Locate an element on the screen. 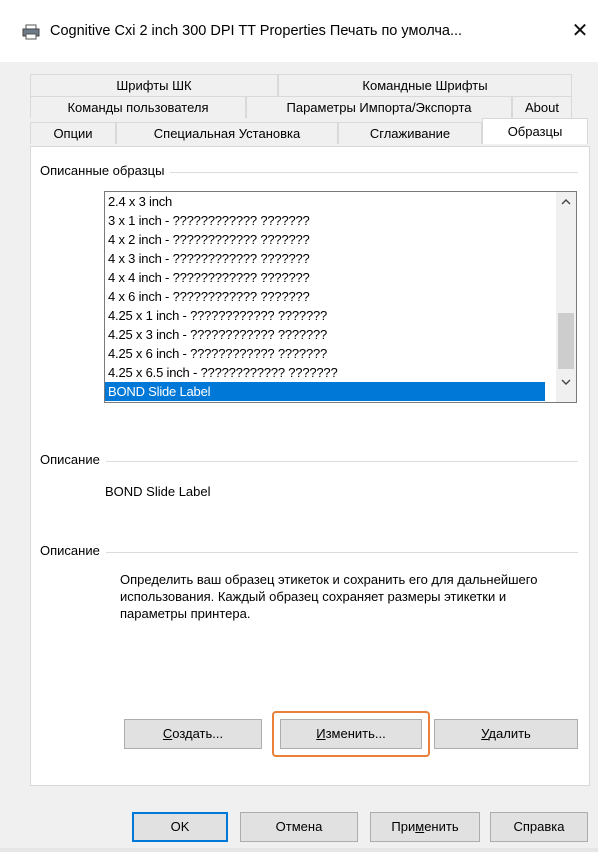 Image resolution: width=598 pixels, height=852 pixels. apply-accel: м is located at coordinates (420, 826).